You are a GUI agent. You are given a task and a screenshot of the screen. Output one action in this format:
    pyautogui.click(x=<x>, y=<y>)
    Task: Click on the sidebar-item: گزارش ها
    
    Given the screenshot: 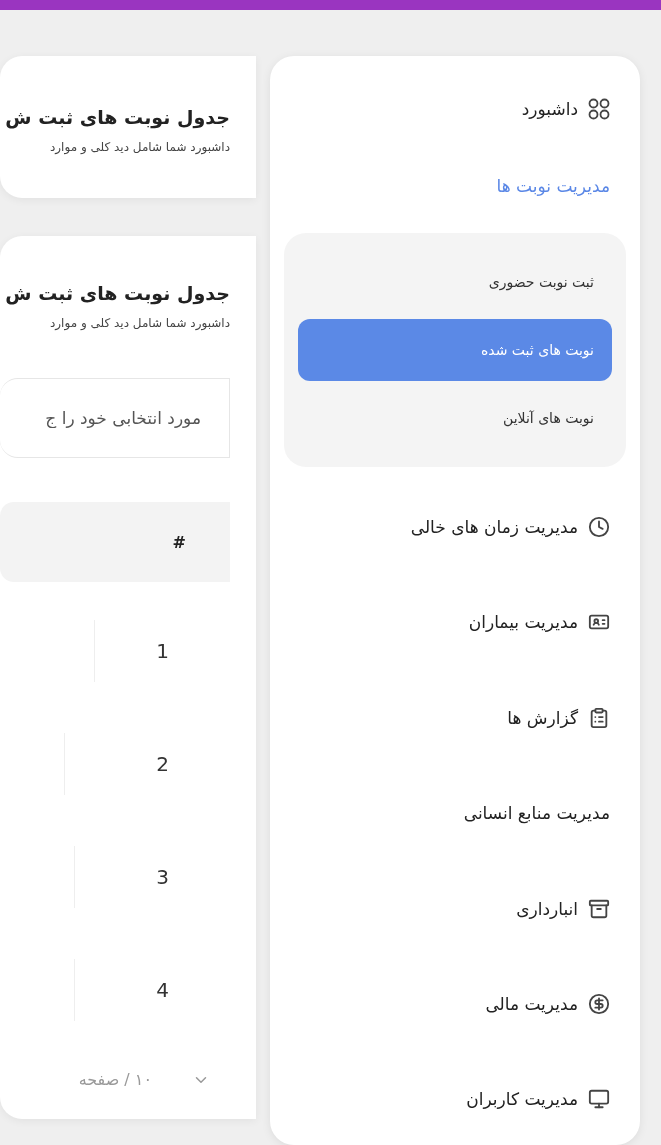 What is the action you would take?
    pyautogui.click(x=455, y=718)
    